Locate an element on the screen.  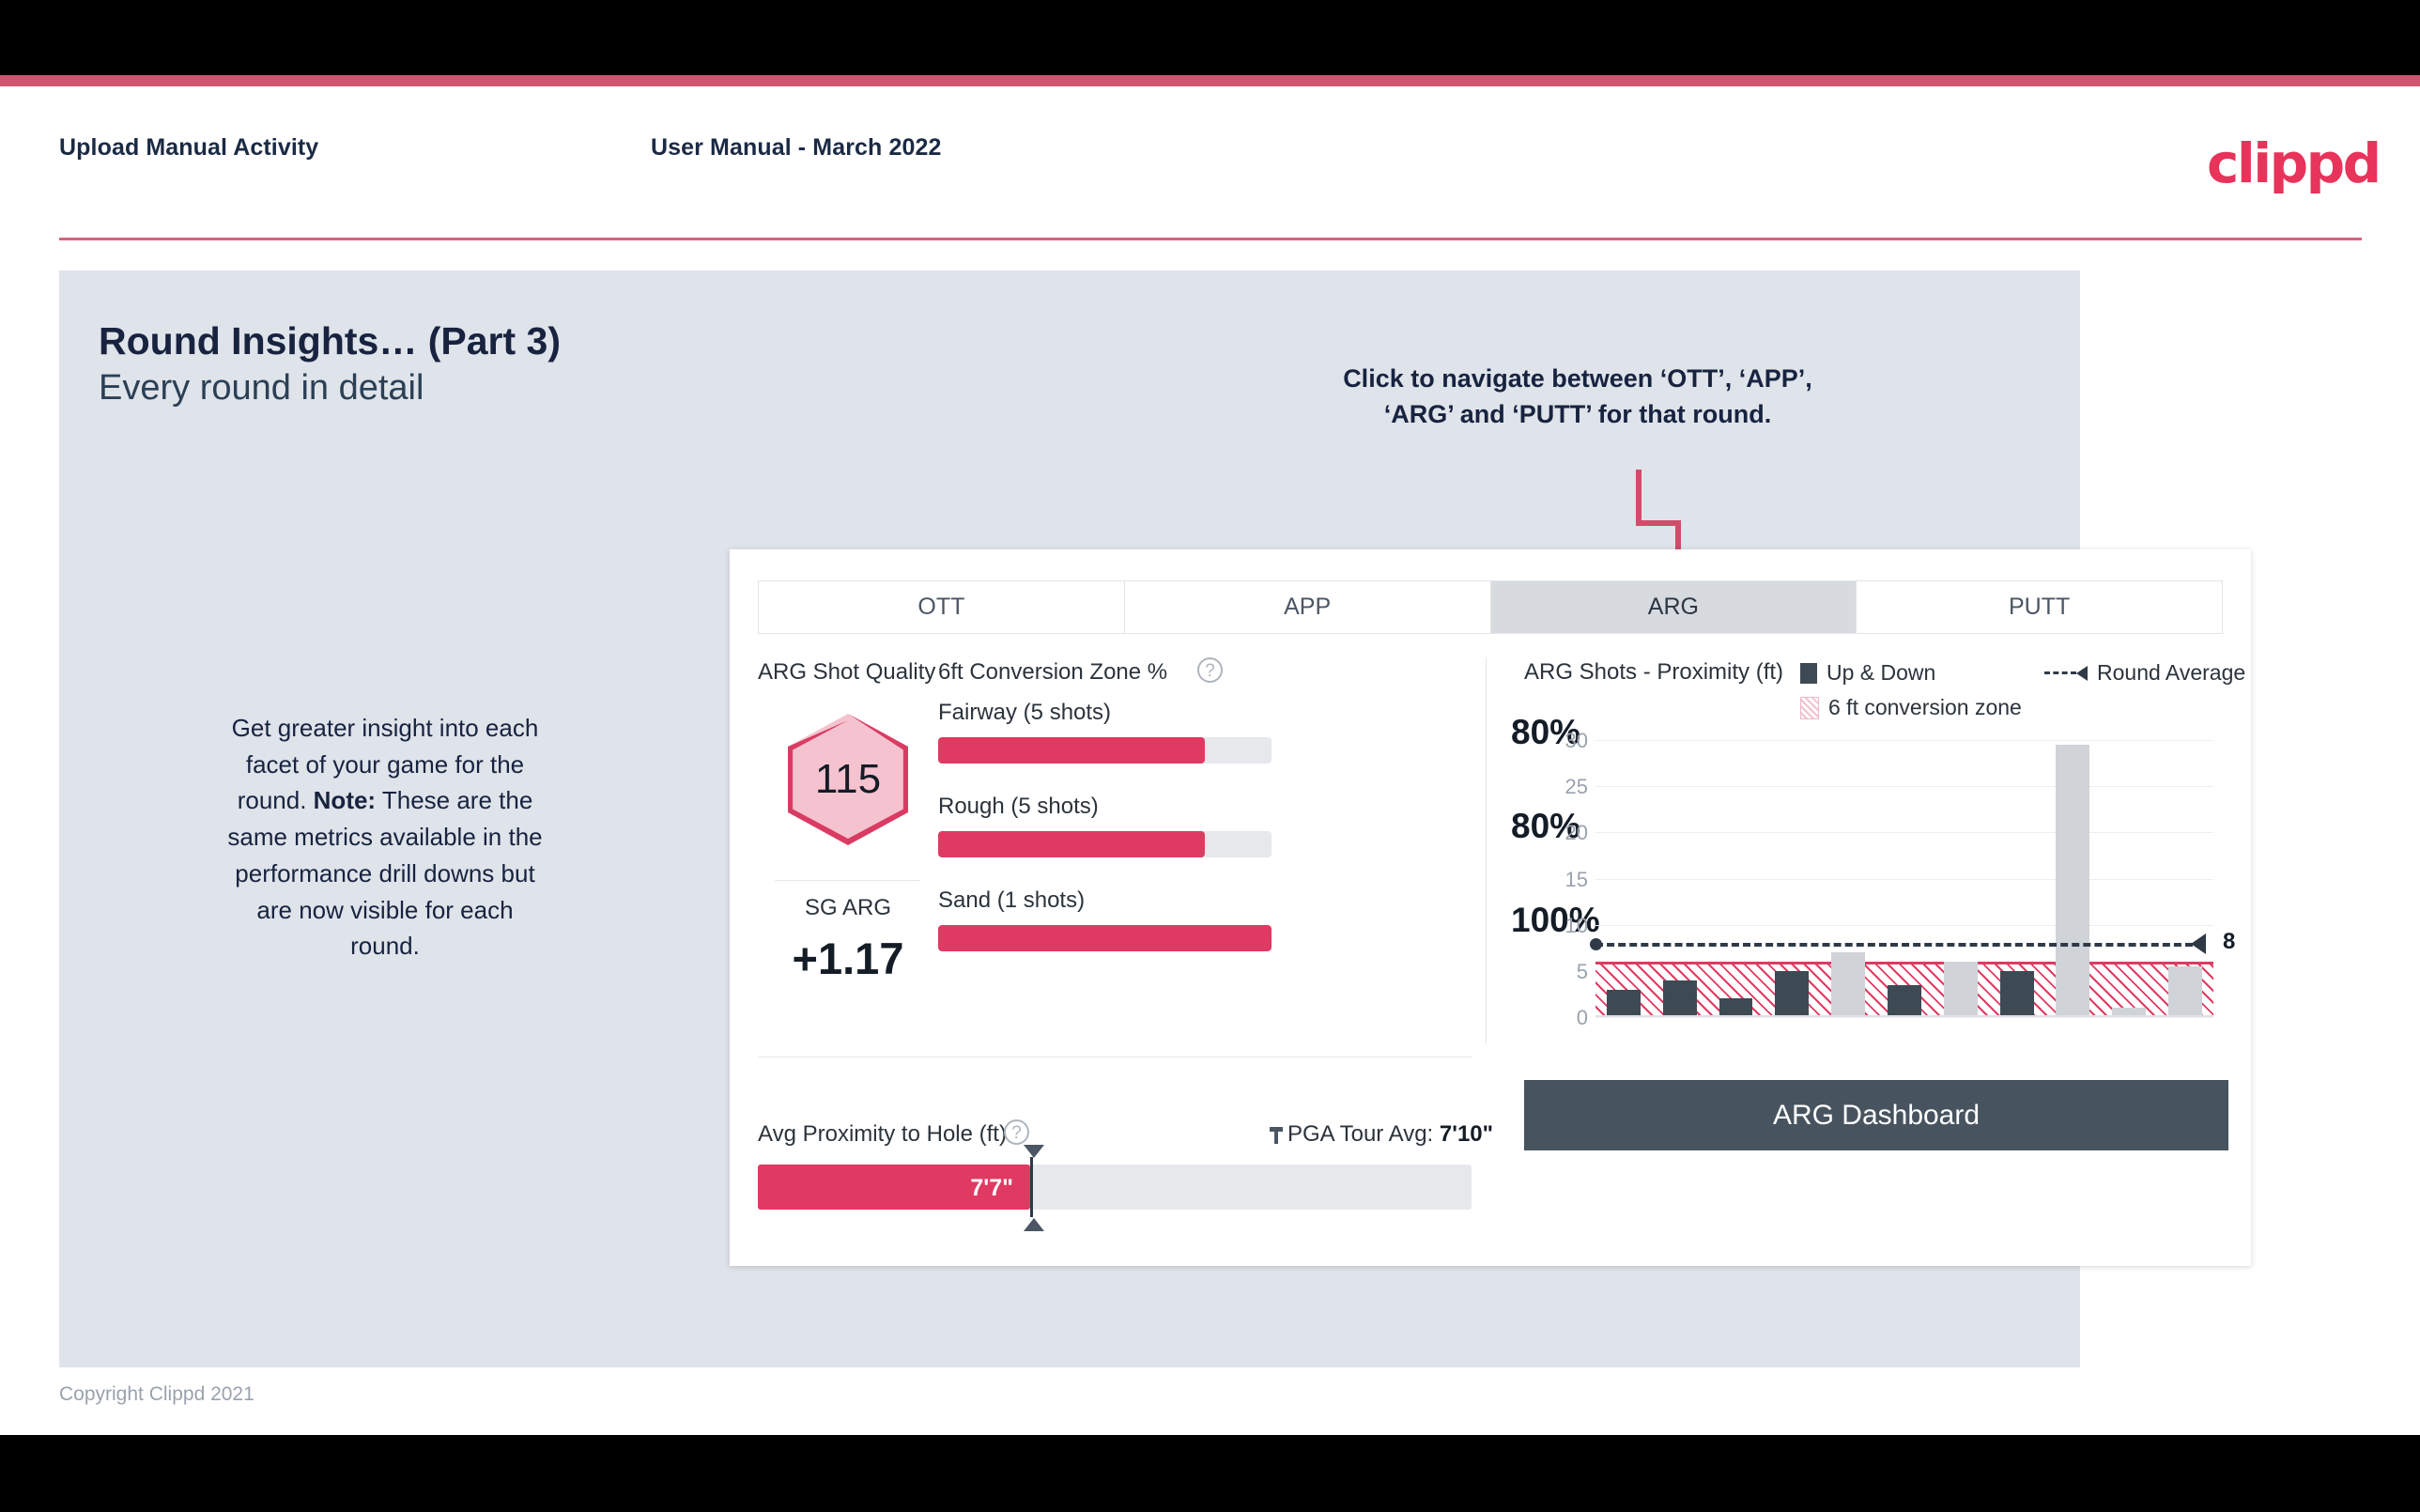
shot-quality-badge: 115 is located at coordinates (848, 779).